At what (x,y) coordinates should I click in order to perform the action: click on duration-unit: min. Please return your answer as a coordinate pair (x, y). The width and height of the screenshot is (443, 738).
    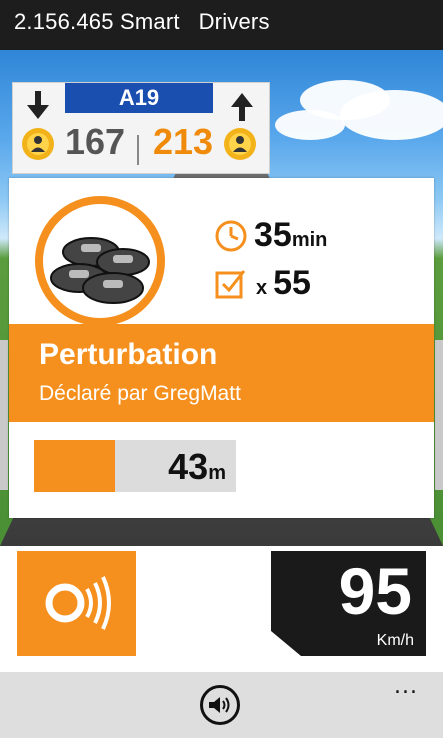
    Looking at the image, I should click on (309, 240).